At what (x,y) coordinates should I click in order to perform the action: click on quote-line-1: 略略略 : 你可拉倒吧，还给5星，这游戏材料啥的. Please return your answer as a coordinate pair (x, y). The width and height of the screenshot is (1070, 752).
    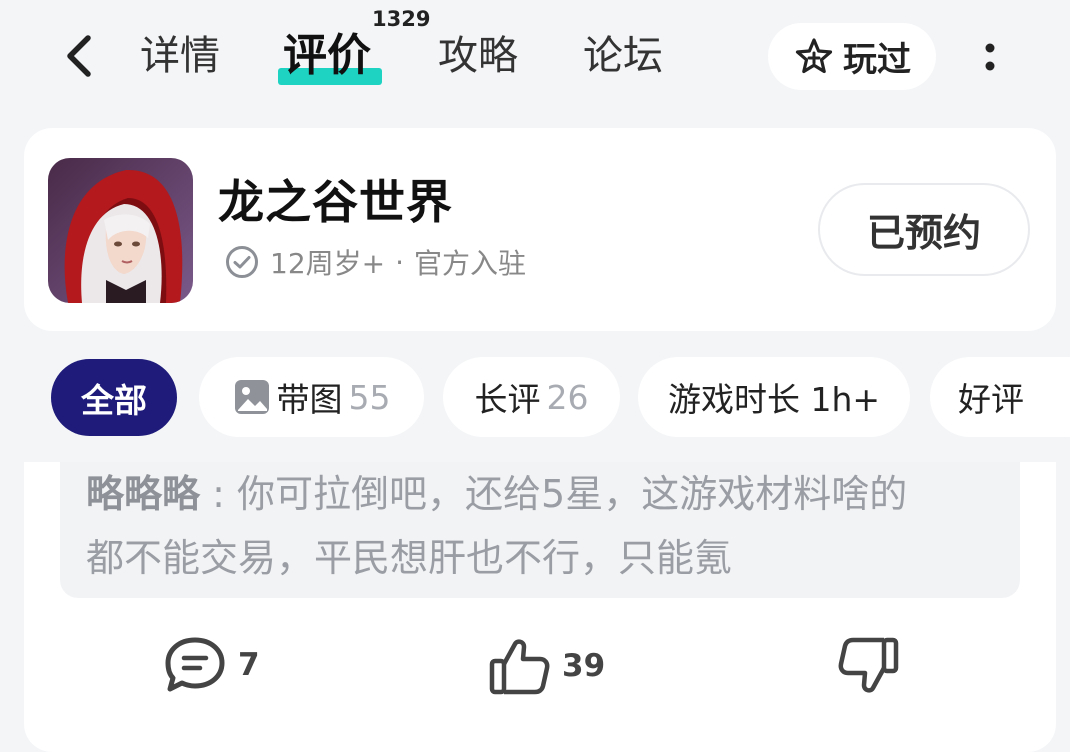
    Looking at the image, I should click on (540, 494).